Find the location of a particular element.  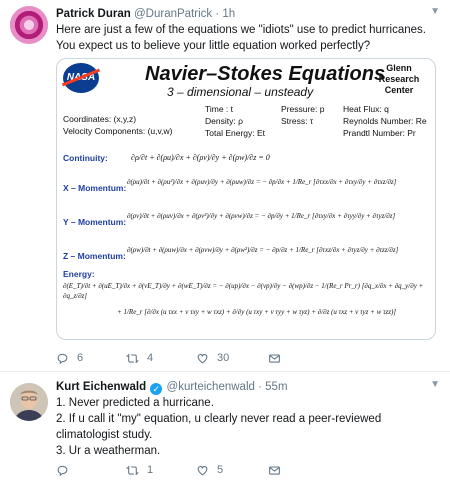

def-coords: Coordinates: (x,y,z) is located at coordinates (100, 119).